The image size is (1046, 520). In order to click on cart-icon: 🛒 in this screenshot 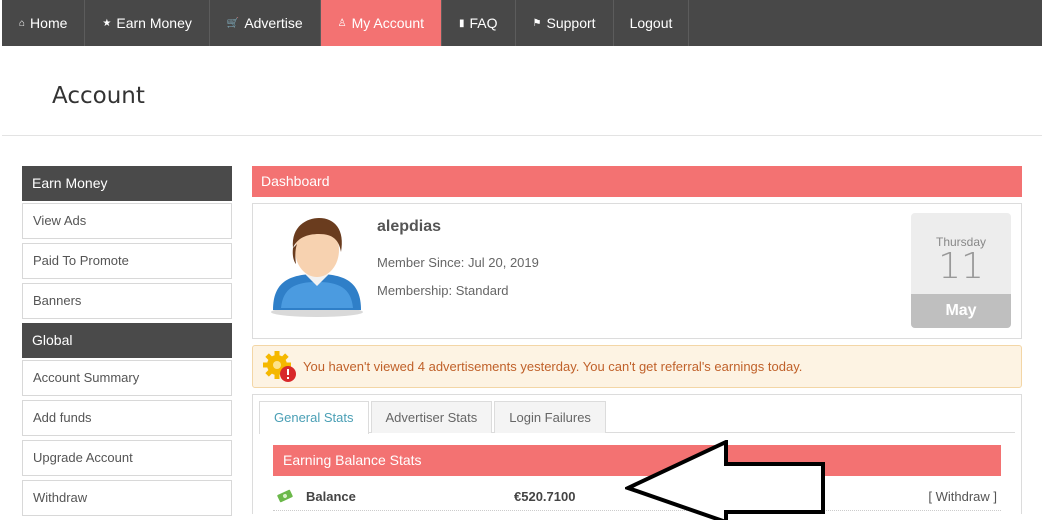, I will do `click(233, 23)`.